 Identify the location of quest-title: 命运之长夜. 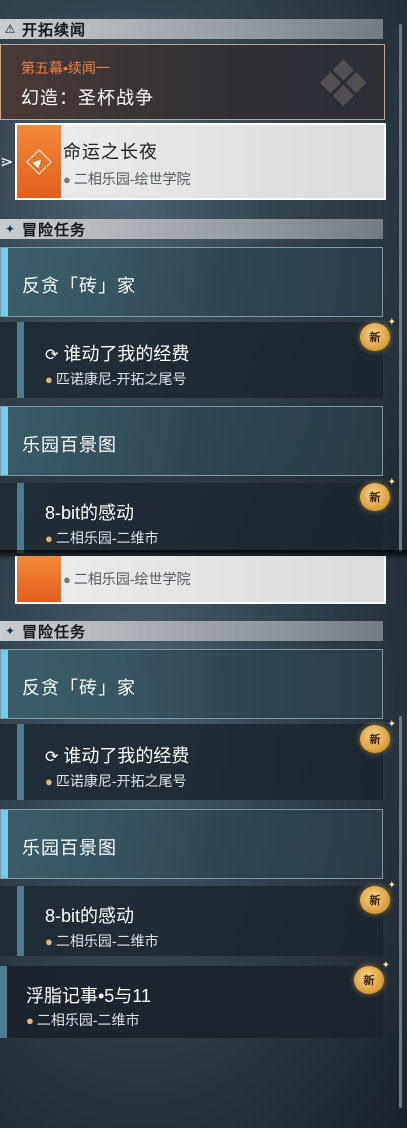
(110, 152).